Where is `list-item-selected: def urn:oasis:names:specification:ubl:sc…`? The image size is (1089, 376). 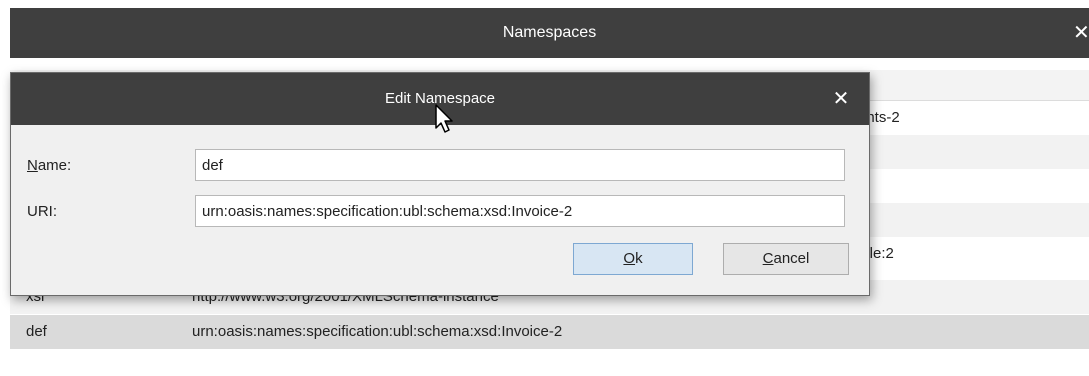 list-item-selected: def urn:oasis:names:specification:ubl:sc… is located at coordinates (549, 332).